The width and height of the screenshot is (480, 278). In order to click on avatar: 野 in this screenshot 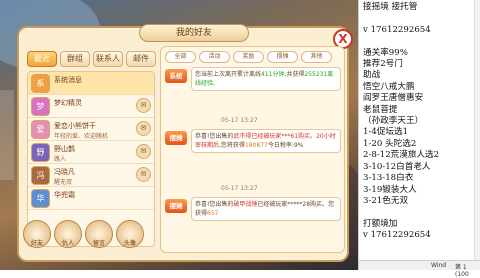, I will do `click(40, 152)`.